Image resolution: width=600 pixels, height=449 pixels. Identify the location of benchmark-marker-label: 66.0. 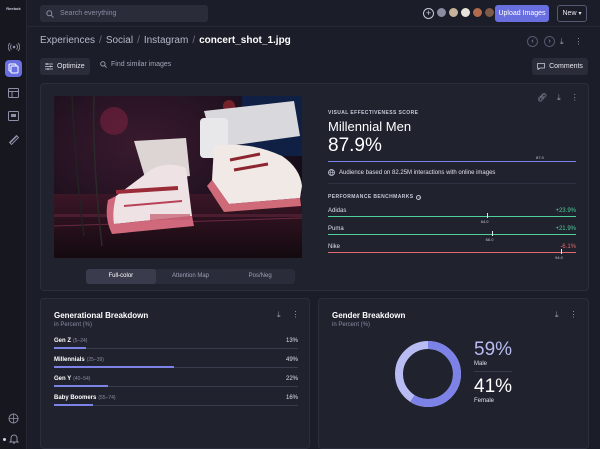
(489, 239).